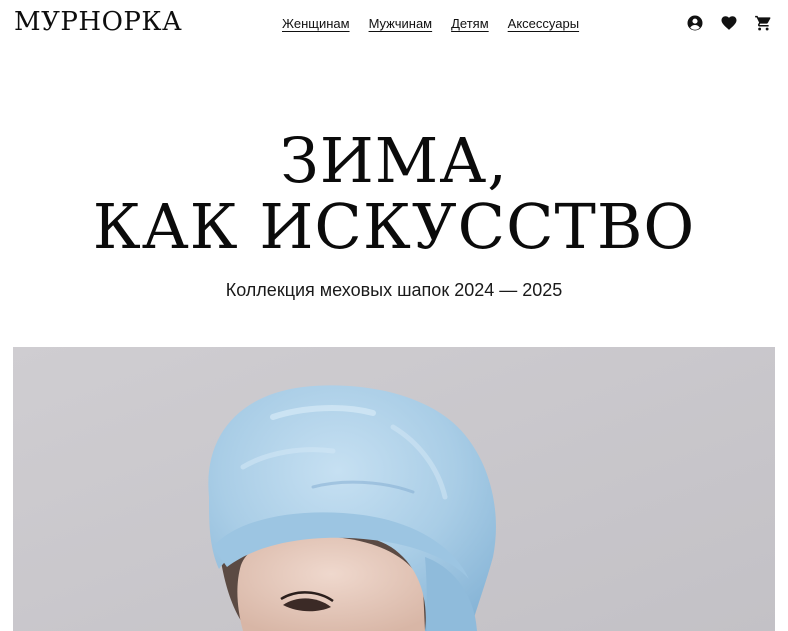  I want to click on nav-item-women: Женщинам, so click(316, 24).